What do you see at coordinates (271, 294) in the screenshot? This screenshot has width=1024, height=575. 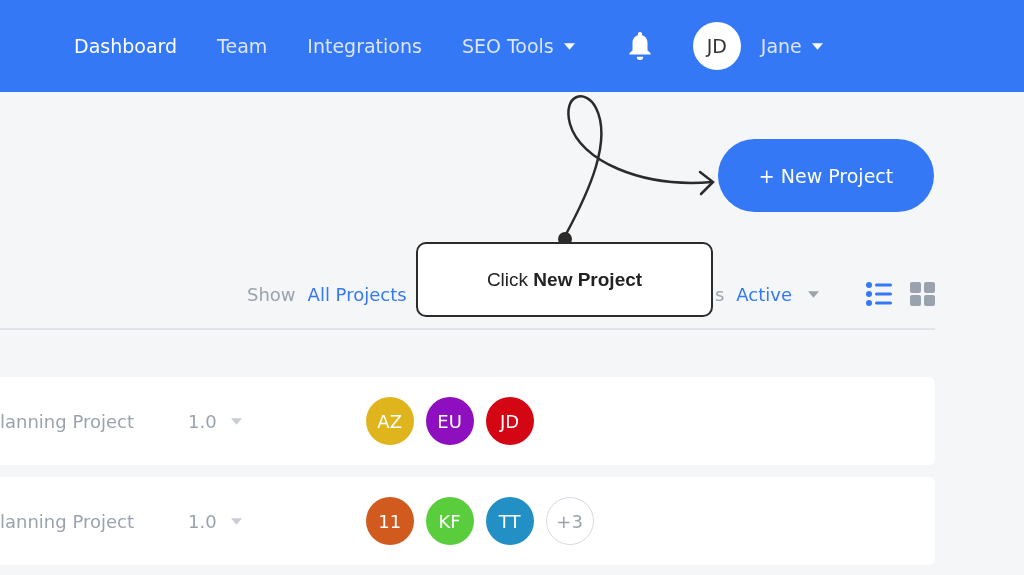 I see `filter-label: Show` at bounding box center [271, 294].